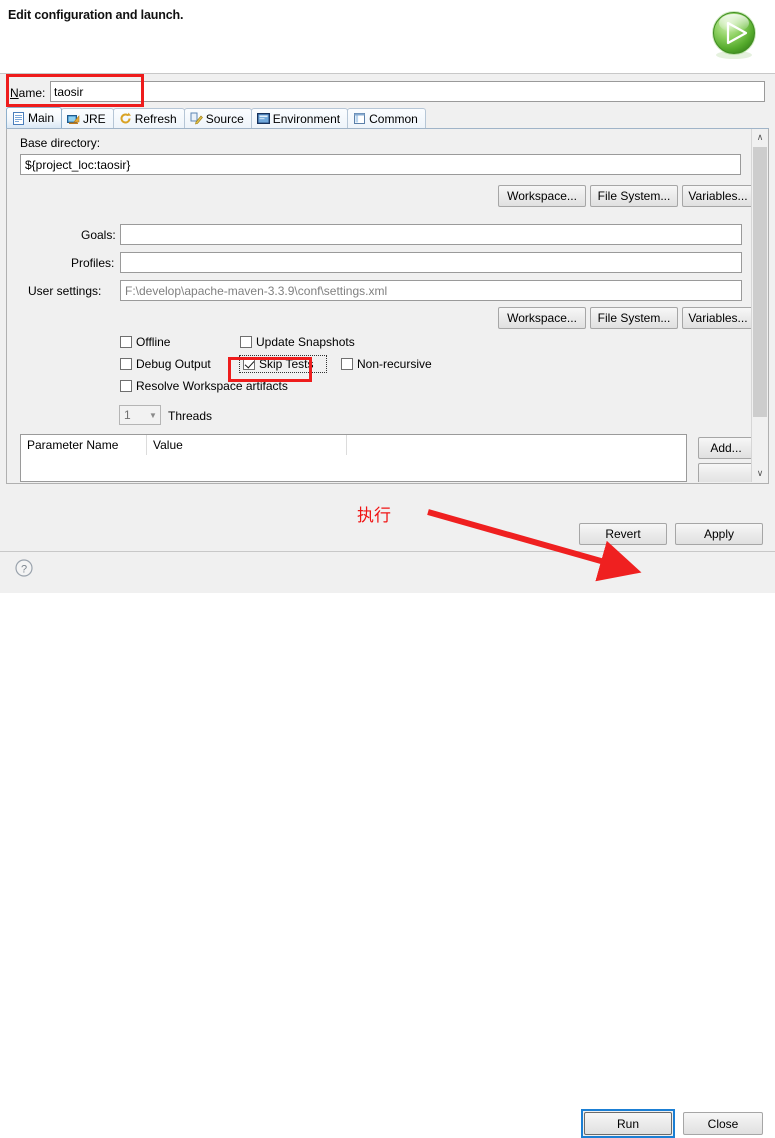 This screenshot has height=1138, width=775. I want to click on profiles-label: Profiles:, so click(93, 263).